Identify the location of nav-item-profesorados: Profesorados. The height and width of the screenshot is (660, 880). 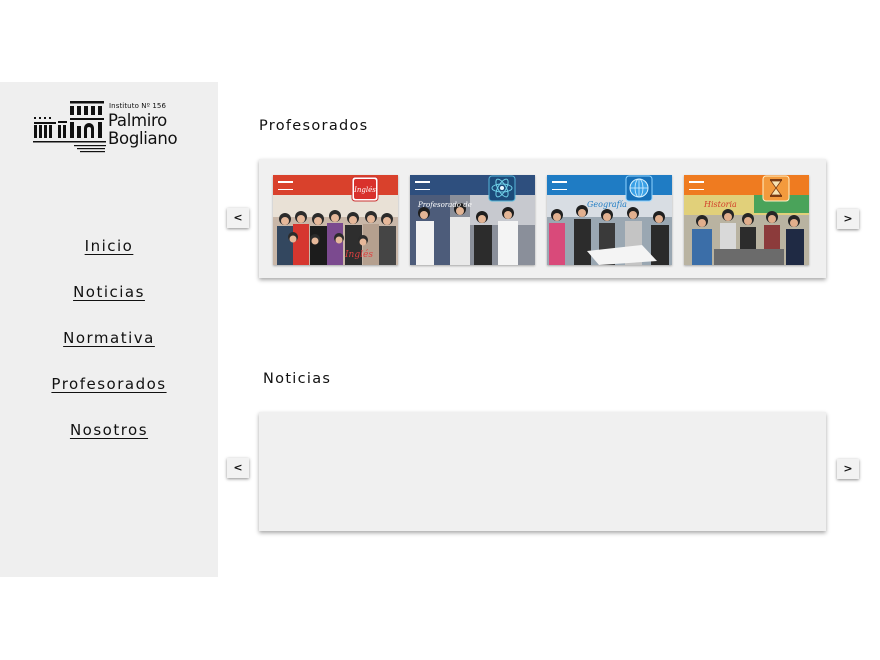
(109, 383).